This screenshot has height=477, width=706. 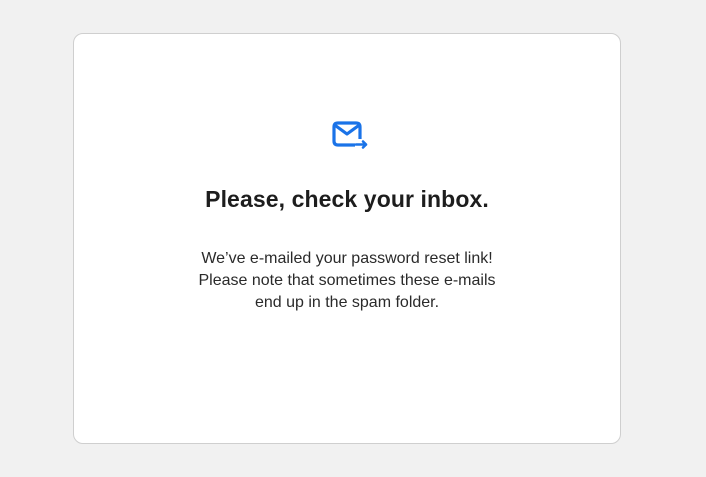 What do you see at coordinates (347, 199) in the screenshot?
I see `page-title: Please, check your inbox.` at bounding box center [347, 199].